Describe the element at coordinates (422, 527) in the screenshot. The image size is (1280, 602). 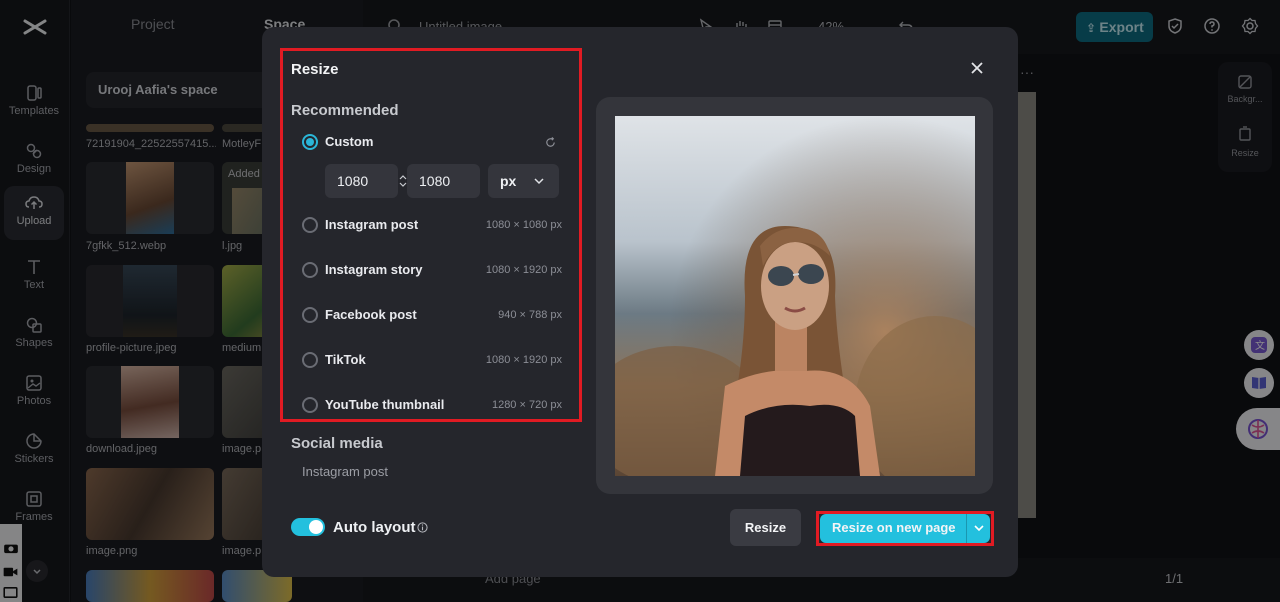
I see `info-icon` at that location.